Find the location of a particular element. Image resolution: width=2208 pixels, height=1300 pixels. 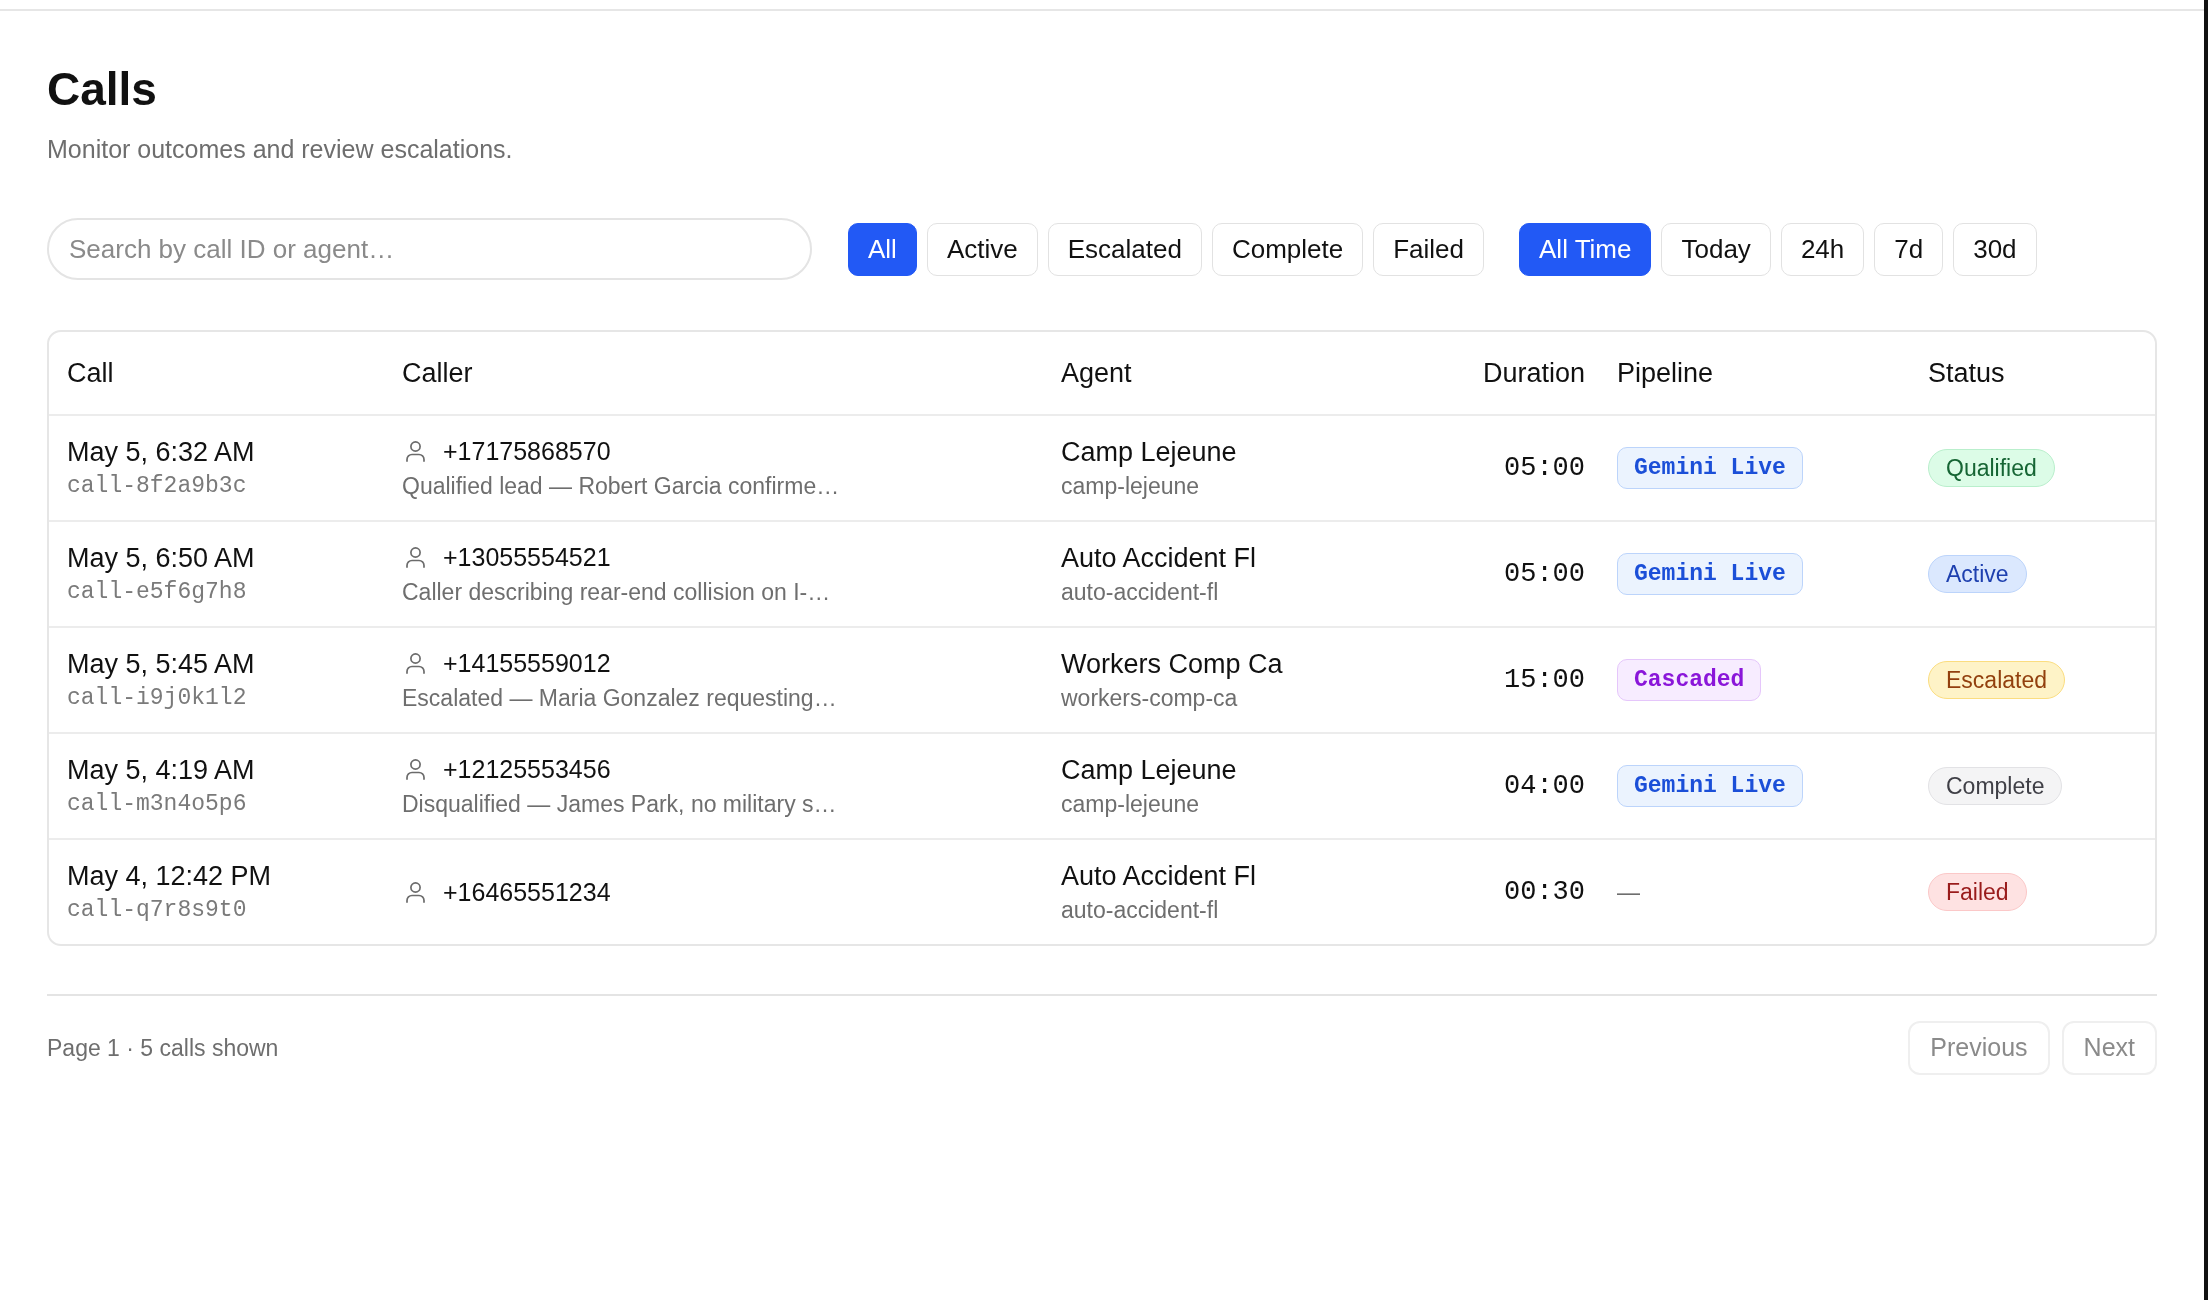

status-filter-tab: Escalated is located at coordinates (1124, 249).